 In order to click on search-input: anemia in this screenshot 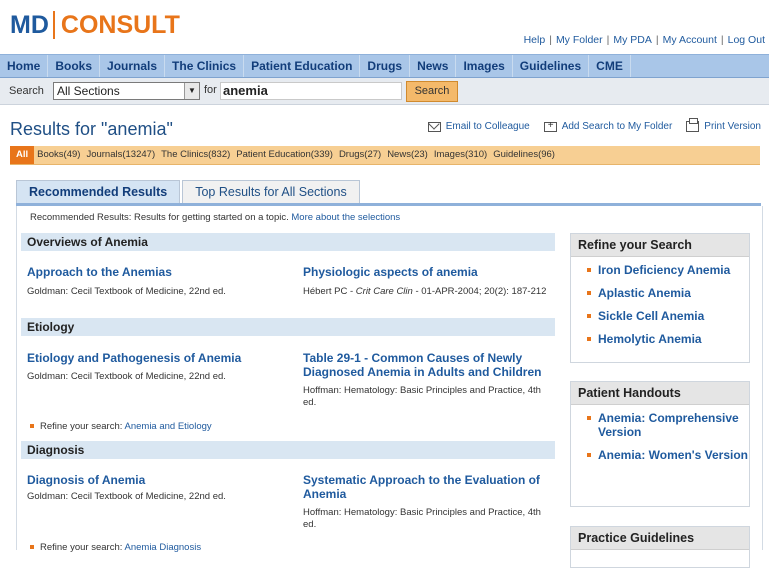, I will do `click(311, 91)`.